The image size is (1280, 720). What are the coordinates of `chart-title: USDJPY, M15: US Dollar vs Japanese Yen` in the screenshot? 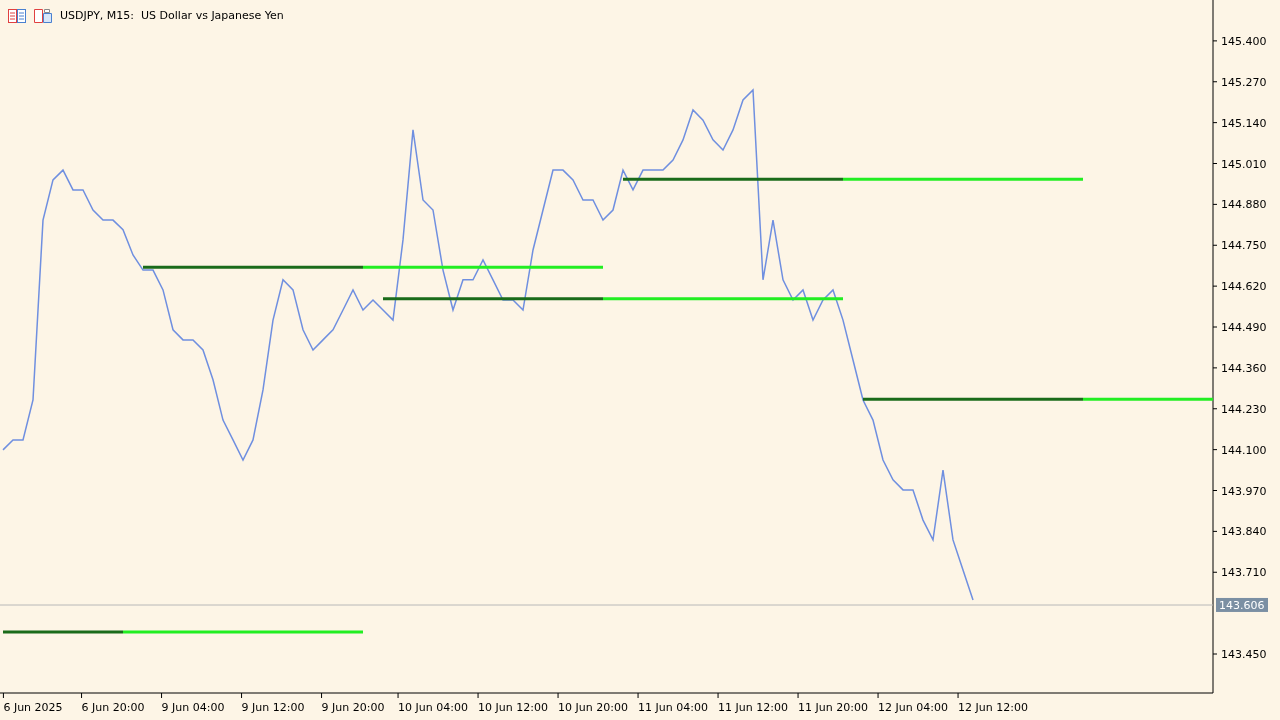 It's located at (172, 16).